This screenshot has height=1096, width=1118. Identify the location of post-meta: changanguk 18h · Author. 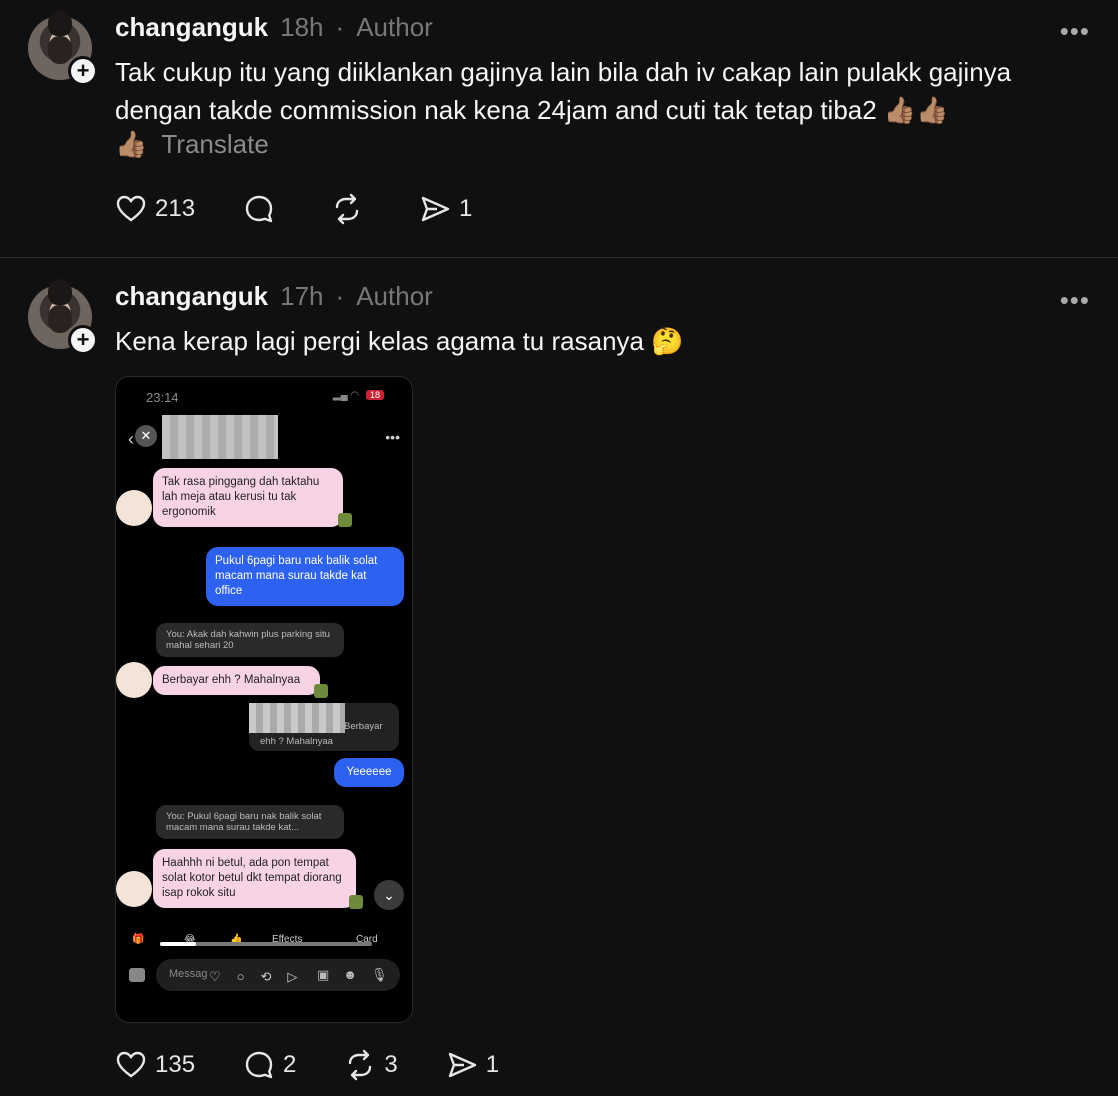
(274, 27).